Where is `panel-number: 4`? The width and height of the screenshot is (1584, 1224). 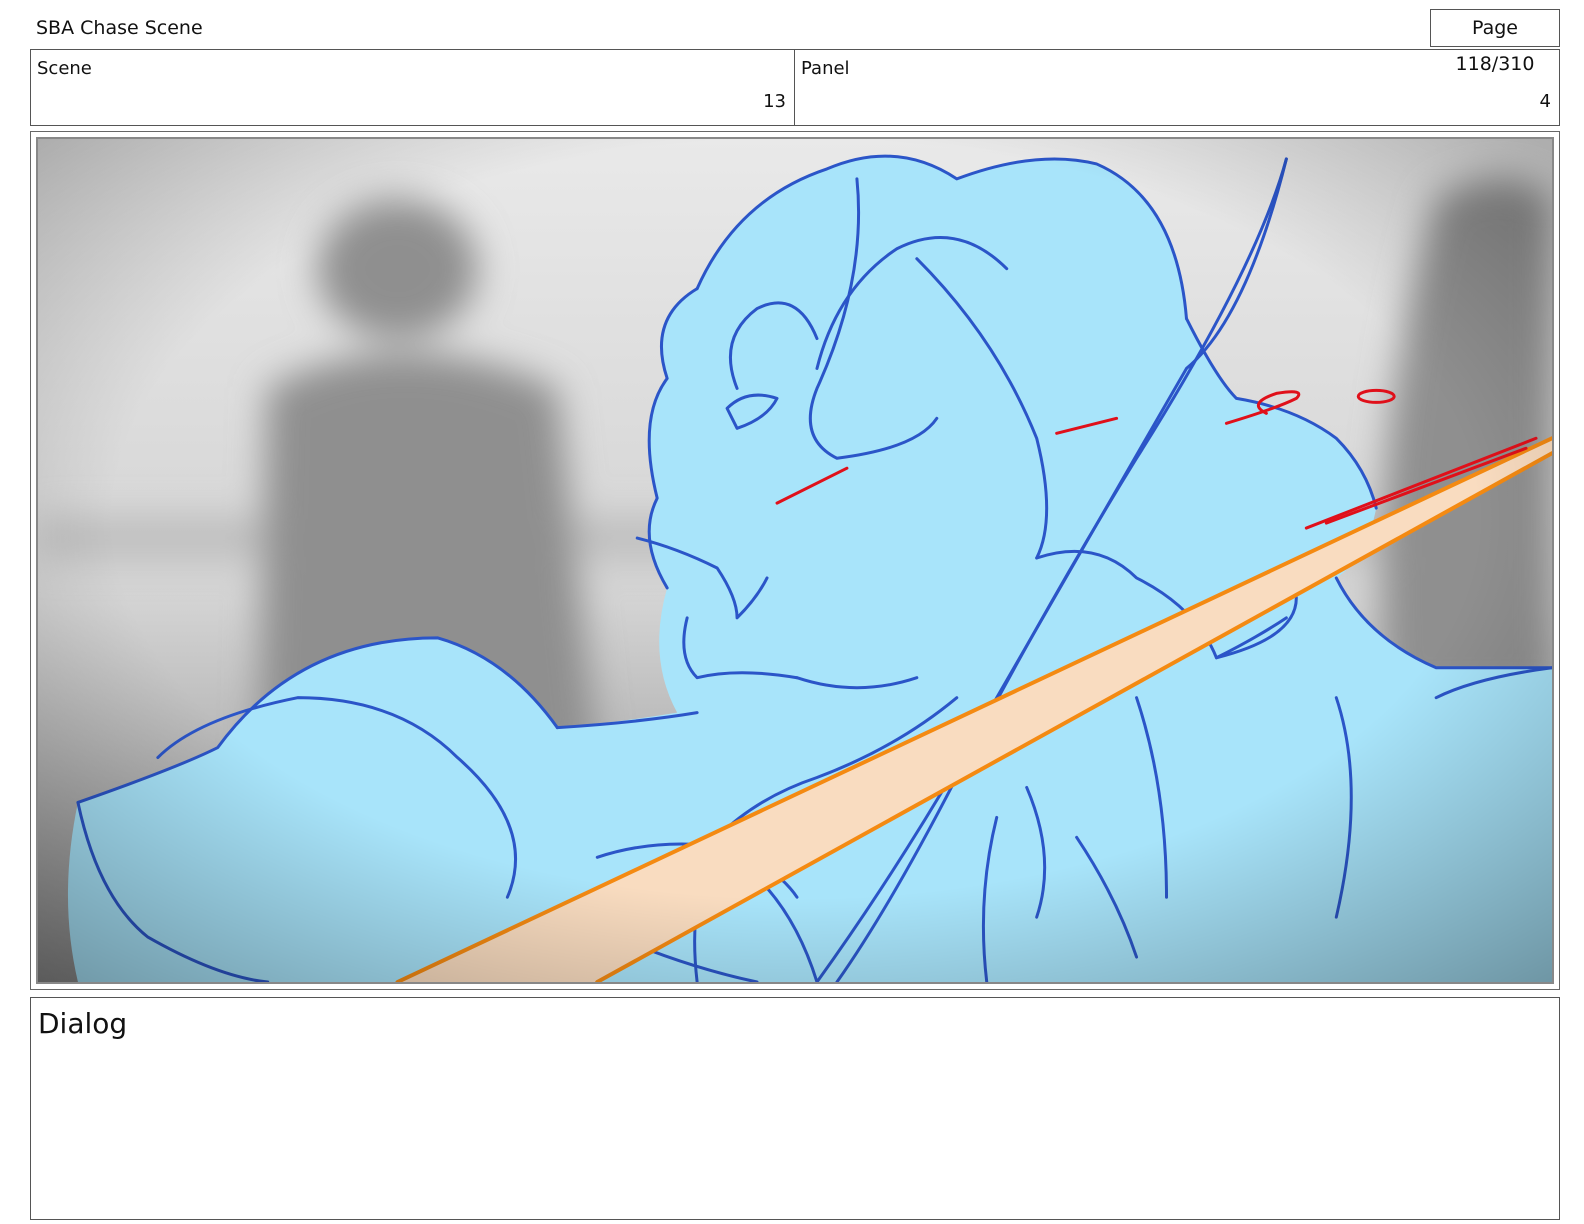 panel-number: 4 is located at coordinates (1545, 101).